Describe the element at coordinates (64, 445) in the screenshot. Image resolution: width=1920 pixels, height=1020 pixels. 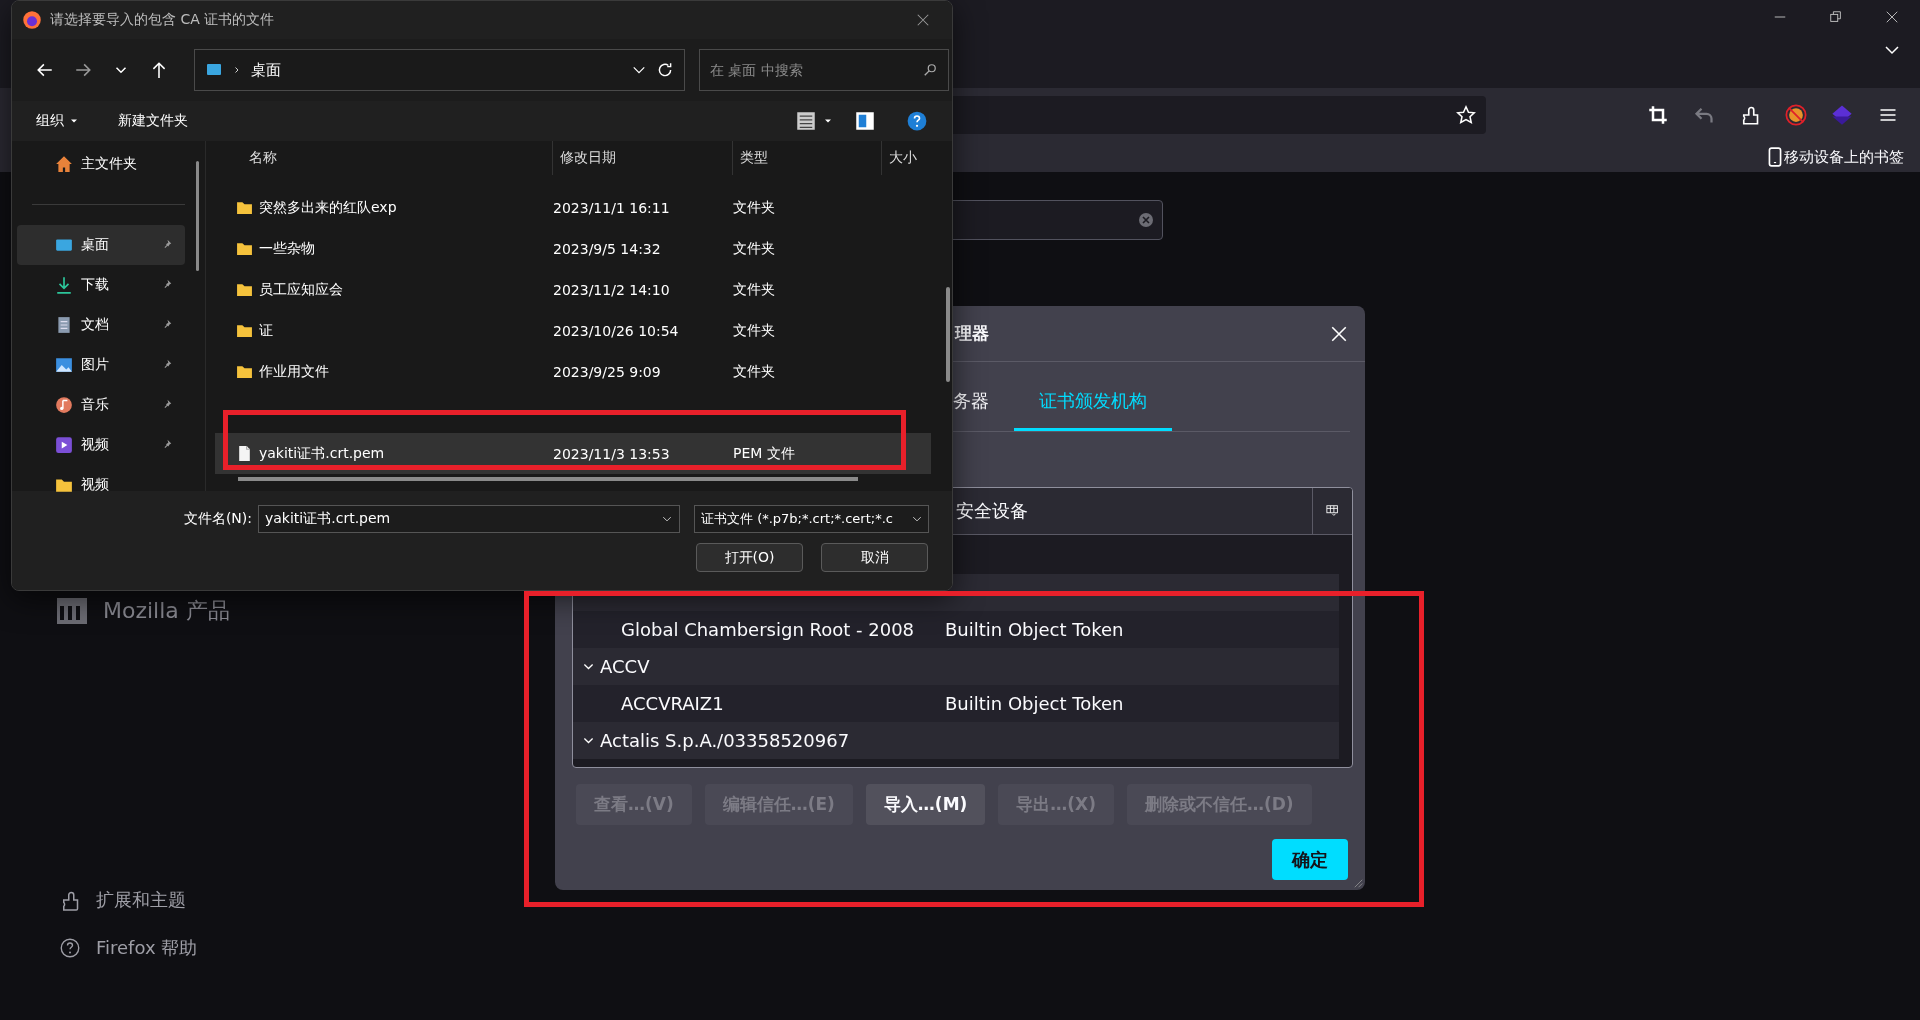
I see `video-icon` at that location.